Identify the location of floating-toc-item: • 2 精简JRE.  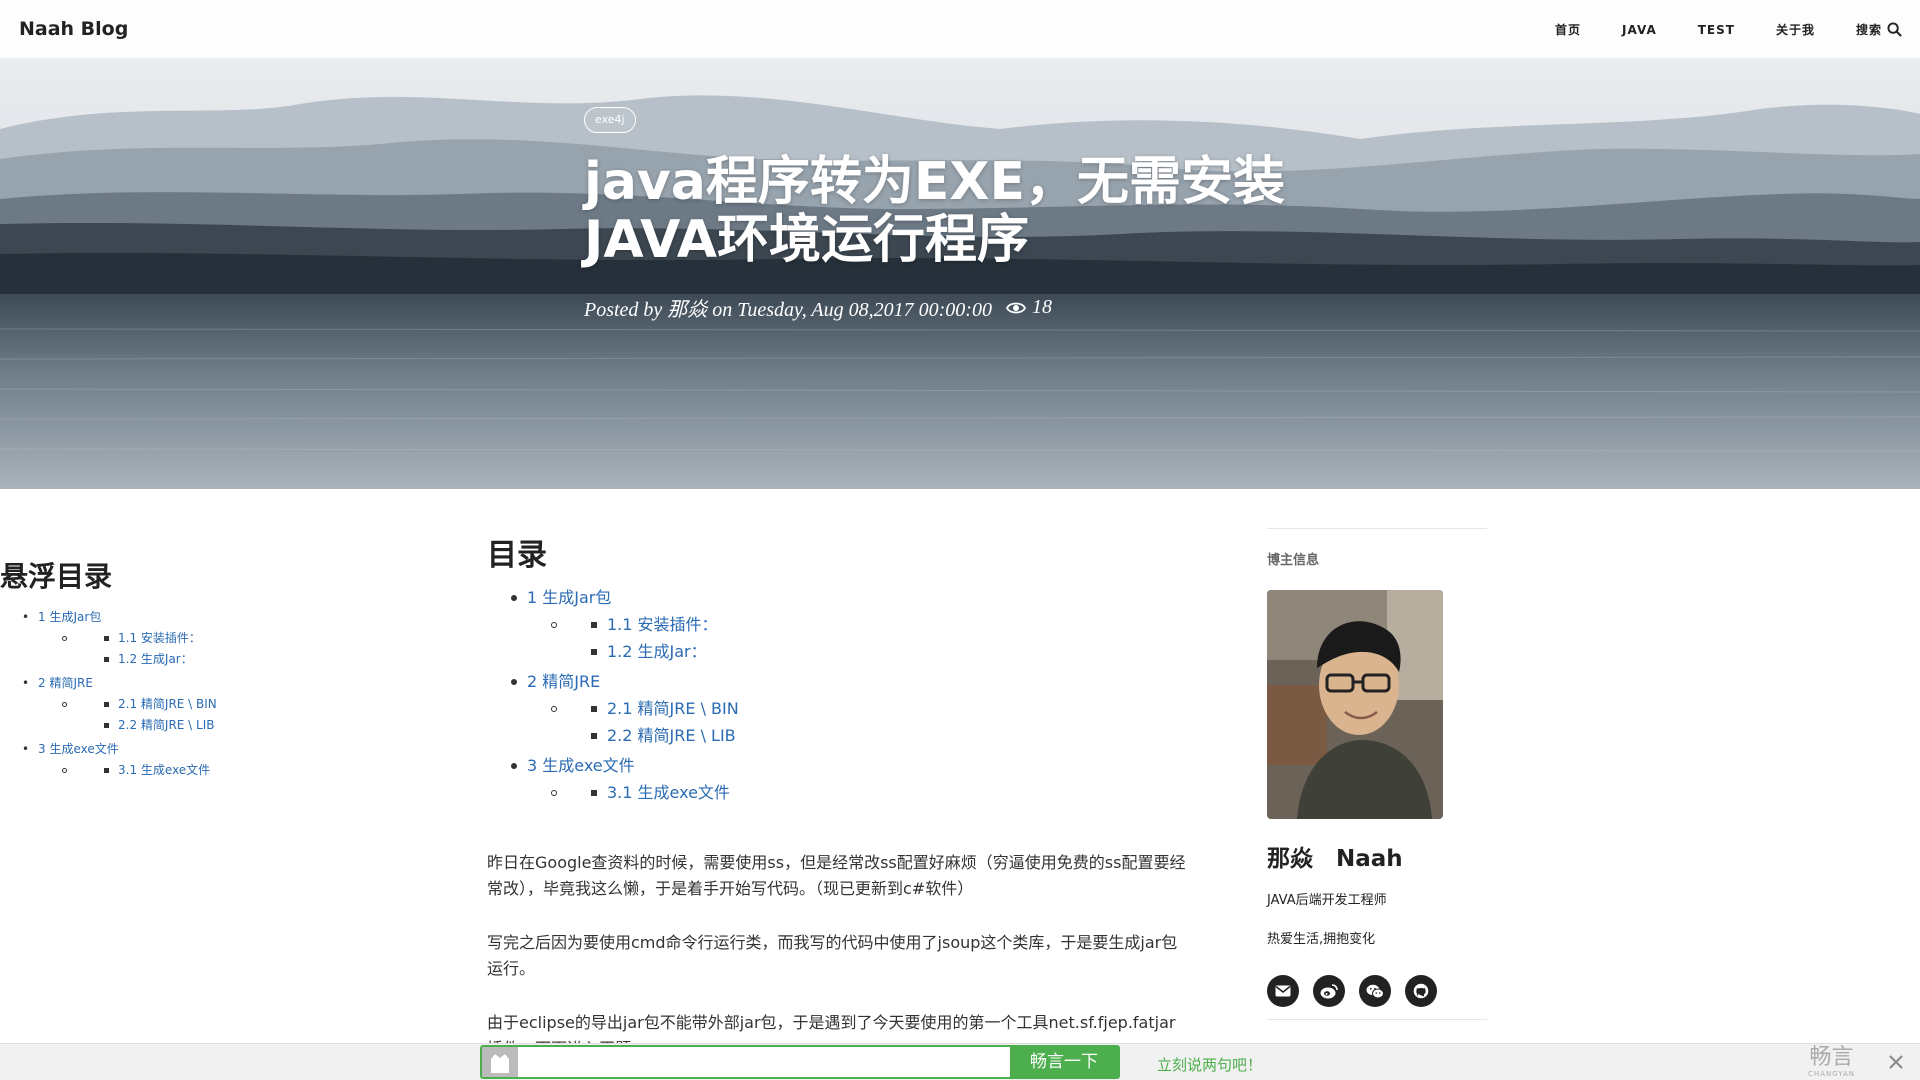
(160, 683).